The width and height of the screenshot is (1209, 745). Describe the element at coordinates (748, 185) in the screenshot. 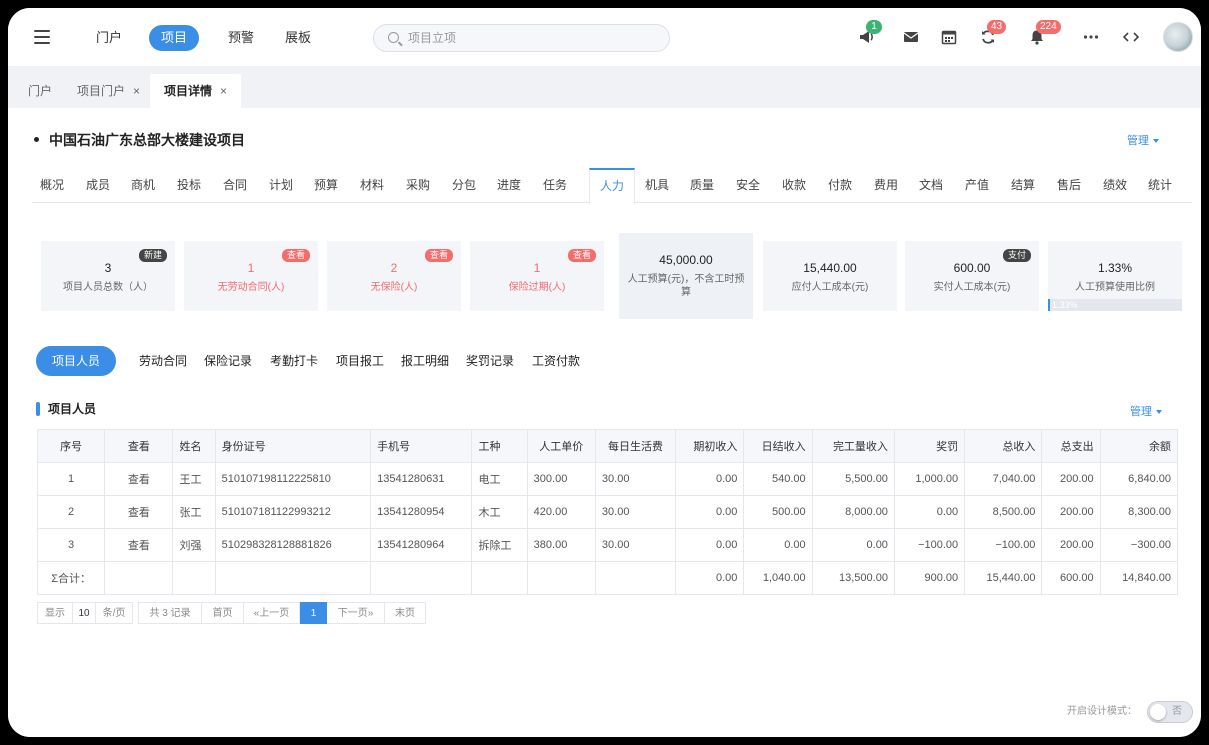

I see `subtab-item: 安全` at that location.